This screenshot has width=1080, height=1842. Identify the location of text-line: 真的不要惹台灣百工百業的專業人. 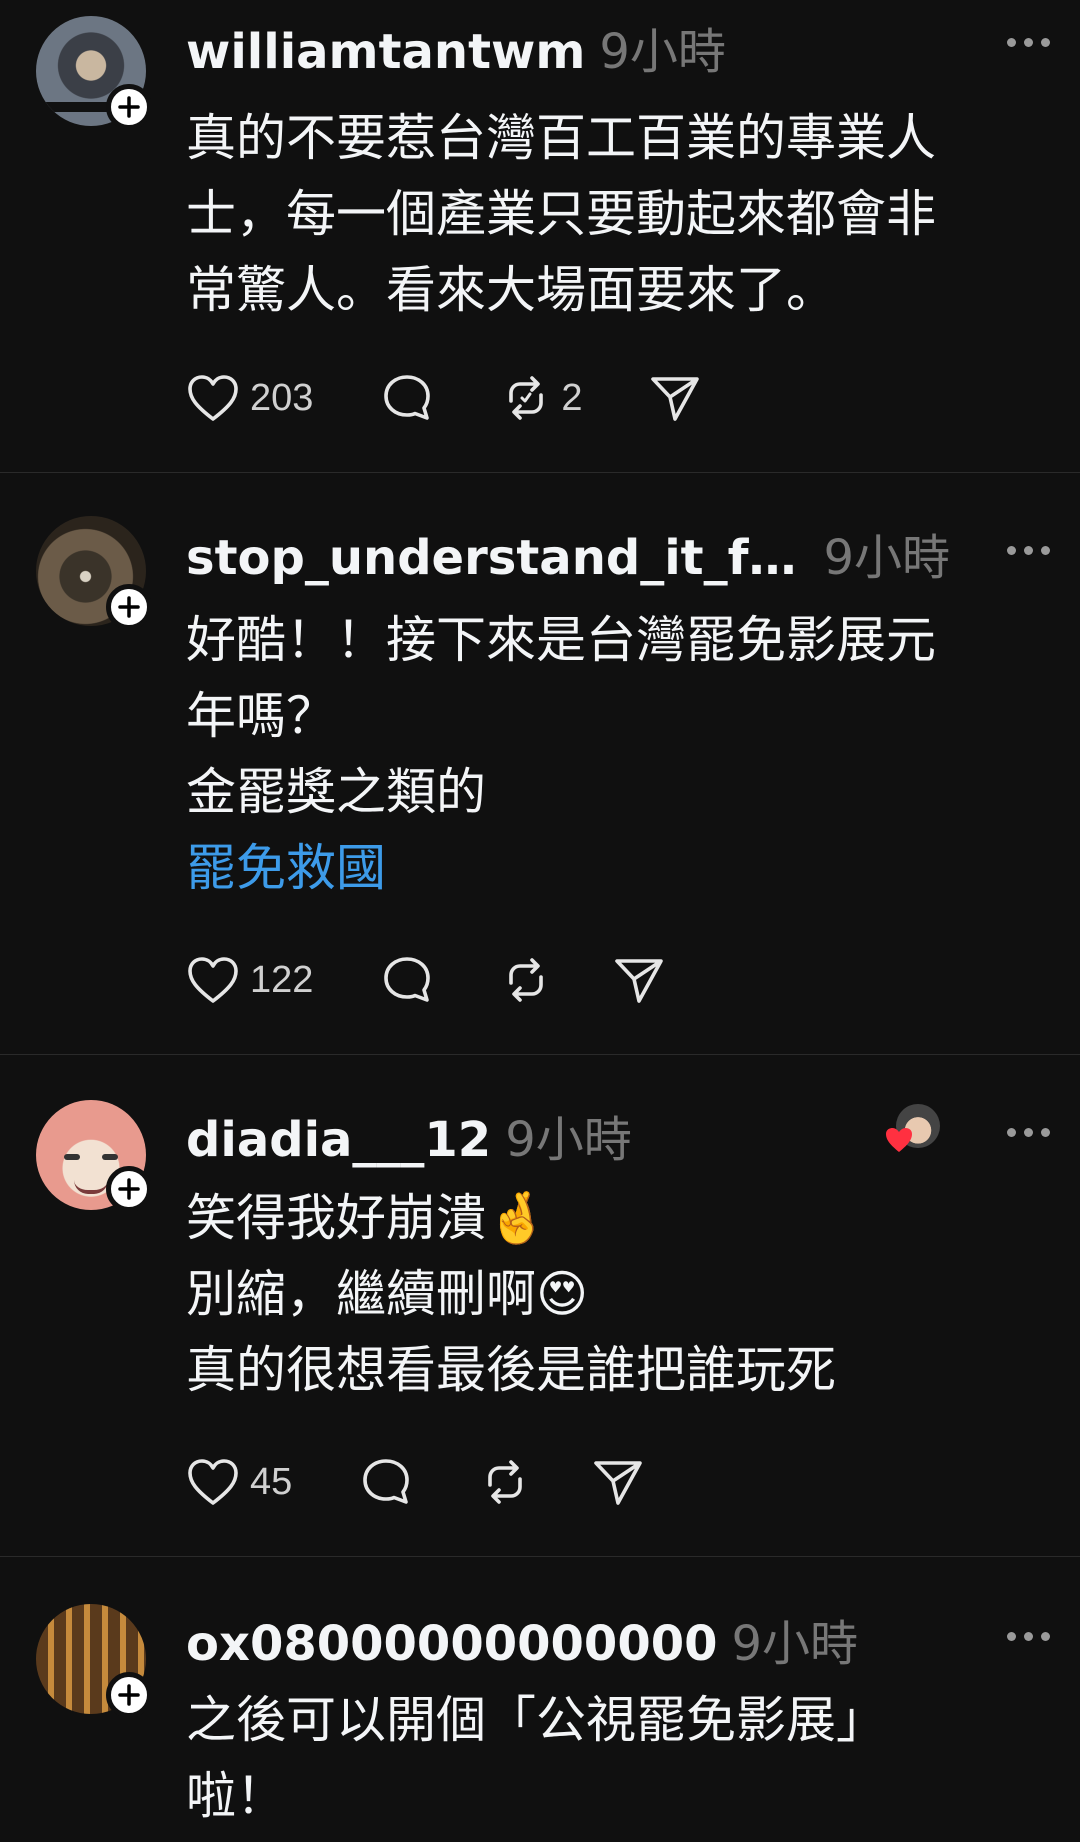
(561, 138).